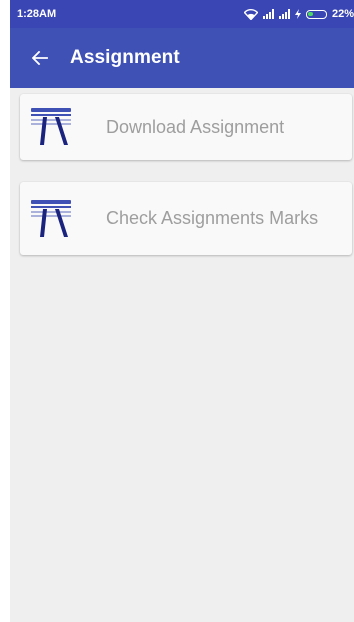 The width and height of the screenshot is (354, 622). Describe the element at coordinates (316, 14) in the screenshot. I see `battery-icon` at that location.